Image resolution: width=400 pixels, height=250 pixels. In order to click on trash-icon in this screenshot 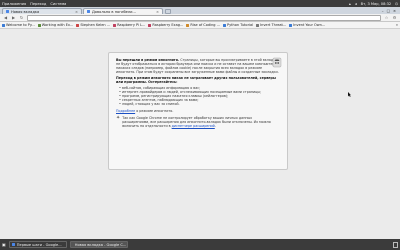, I will do `click(395, 244)`.